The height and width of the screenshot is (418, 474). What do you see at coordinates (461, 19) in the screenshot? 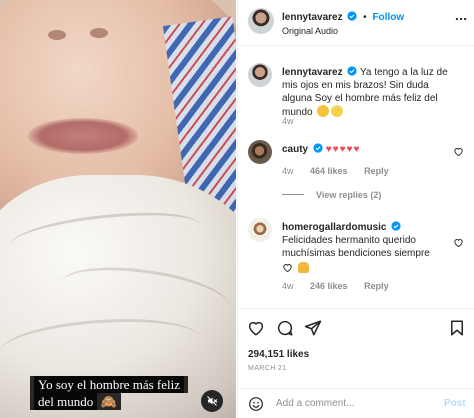
I see `more-options-icon` at bounding box center [461, 19].